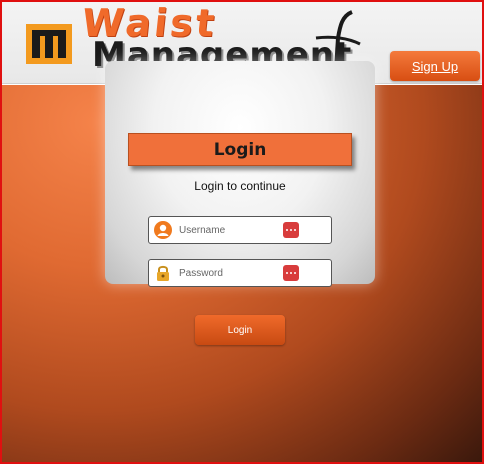 This screenshot has width=484, height=464. Describe the element at coordinates (435, 66) in the screenshot. I see `sign-up-button: Sign Up` at that location.